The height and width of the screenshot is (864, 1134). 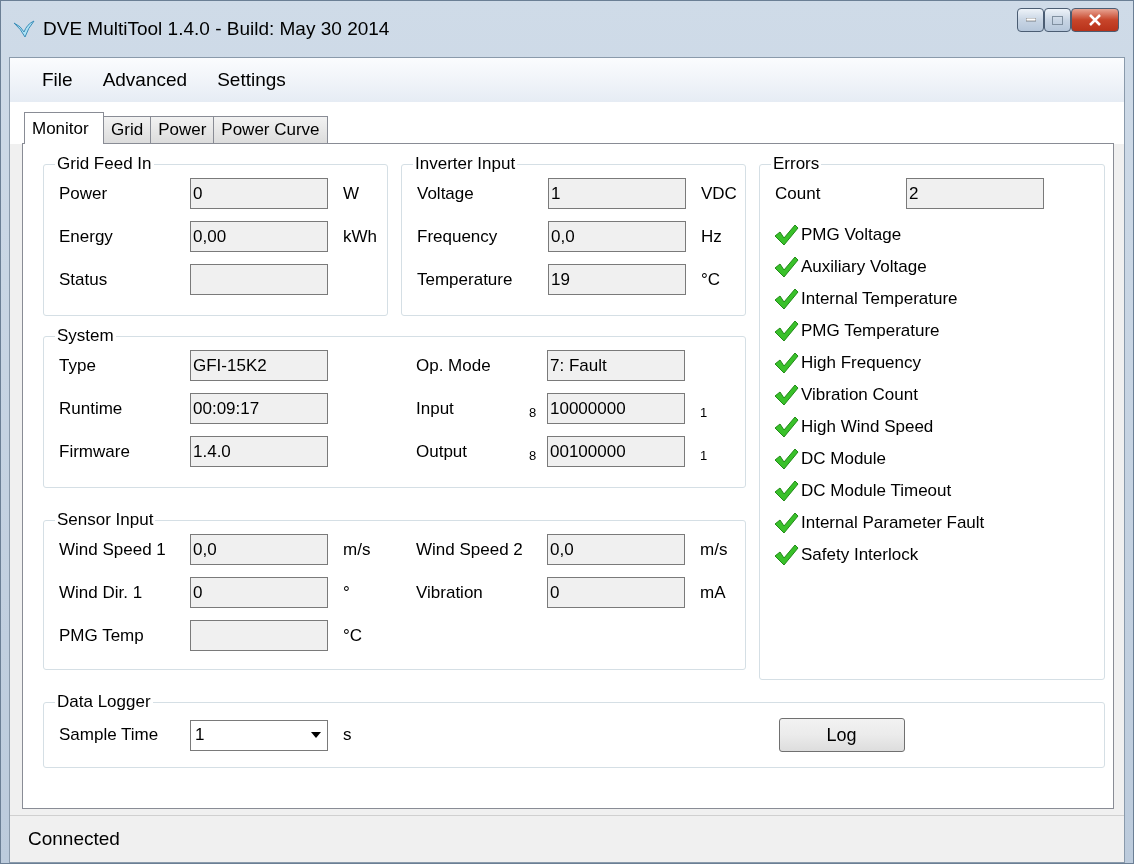 What do you see at coordinates (259, 236) in the screenshot?
I see `readonly-field: 0,00` at bounding box center [259, 236].